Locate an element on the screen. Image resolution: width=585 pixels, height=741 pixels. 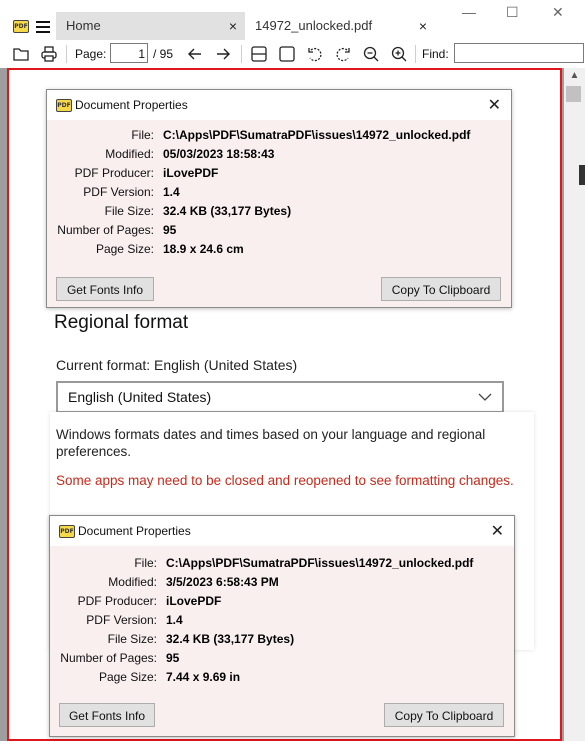
hamburger-menu-icon is located at coordinates (43, 26).